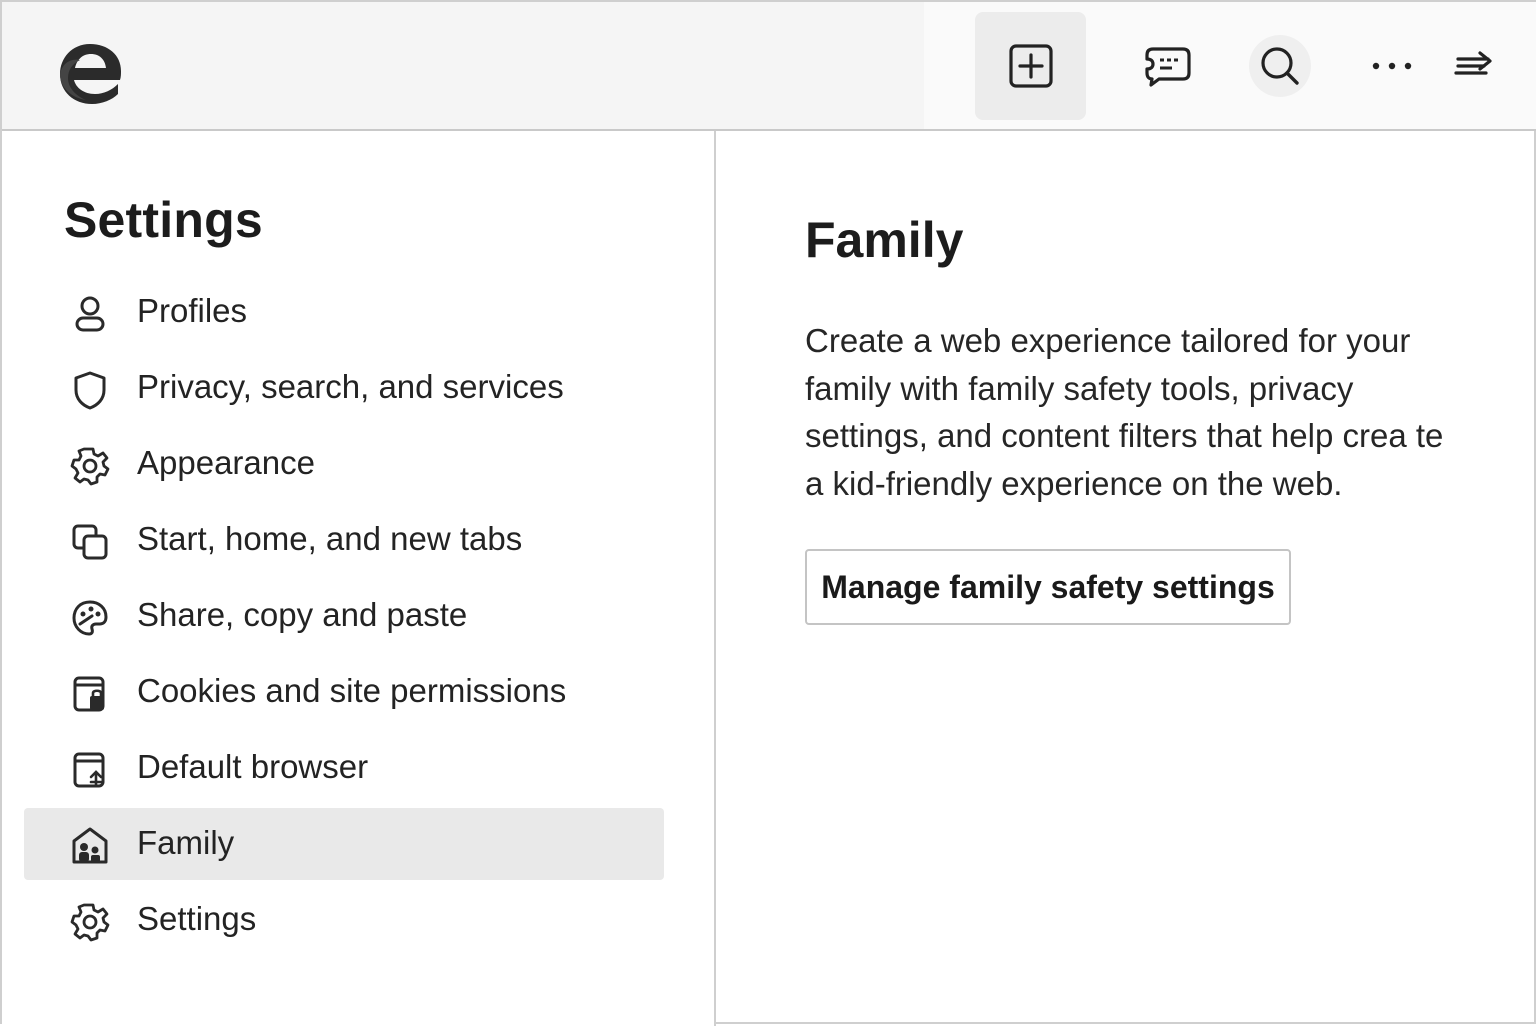 The image size is (1536, 1026). I want to click on search-button, so click(1280, 66).